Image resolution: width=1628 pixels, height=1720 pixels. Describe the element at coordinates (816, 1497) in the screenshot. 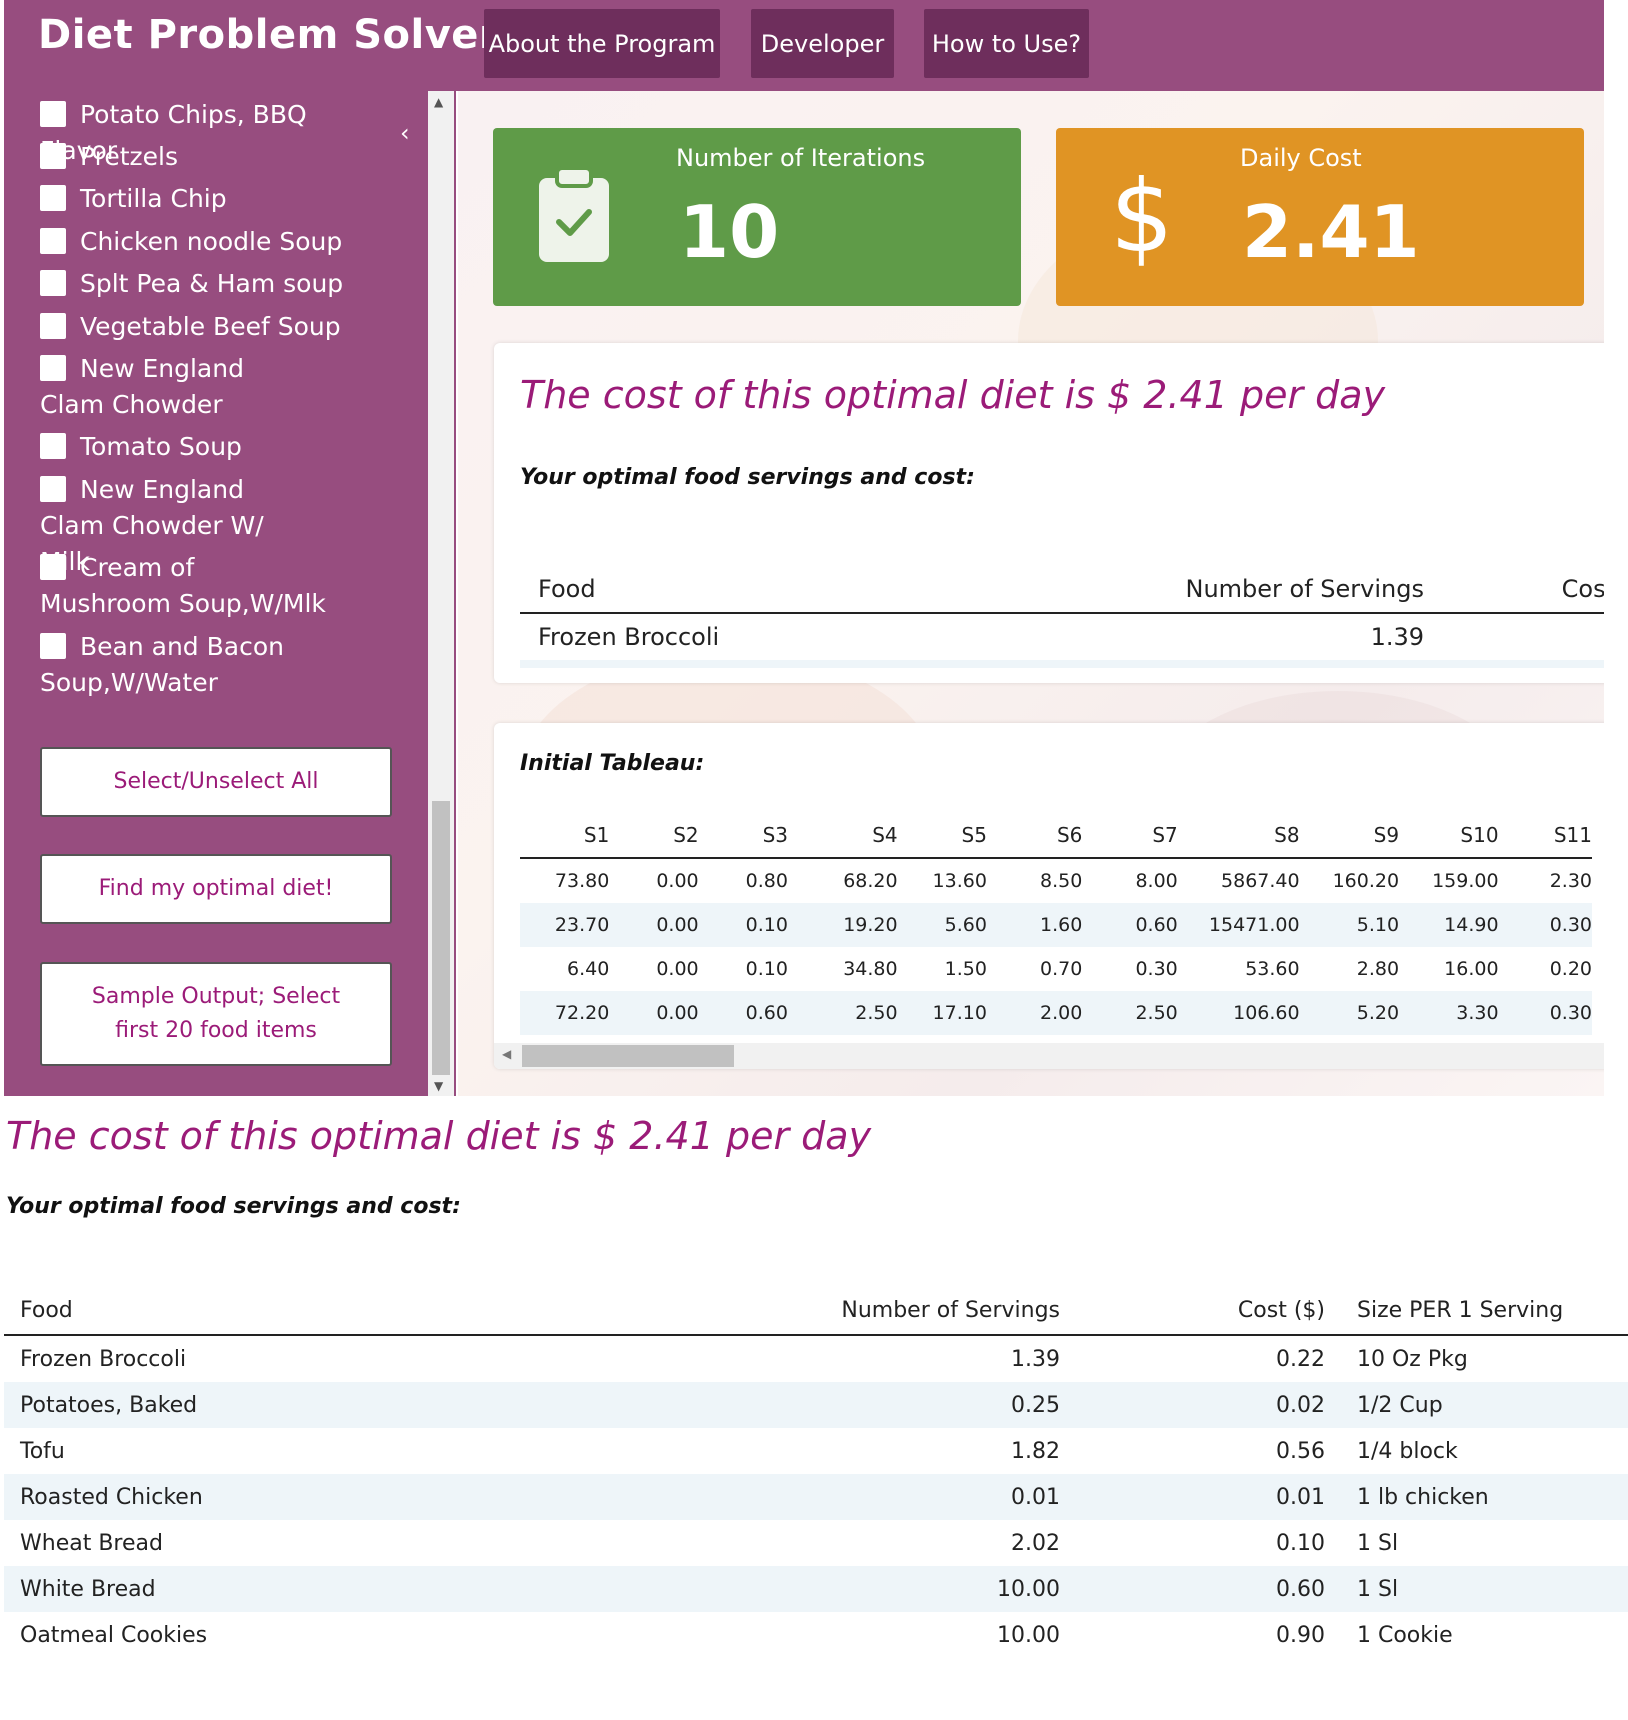

I see `table-row: Roasted Chicken 0.01 0.01 1 lb chicken` at that location.